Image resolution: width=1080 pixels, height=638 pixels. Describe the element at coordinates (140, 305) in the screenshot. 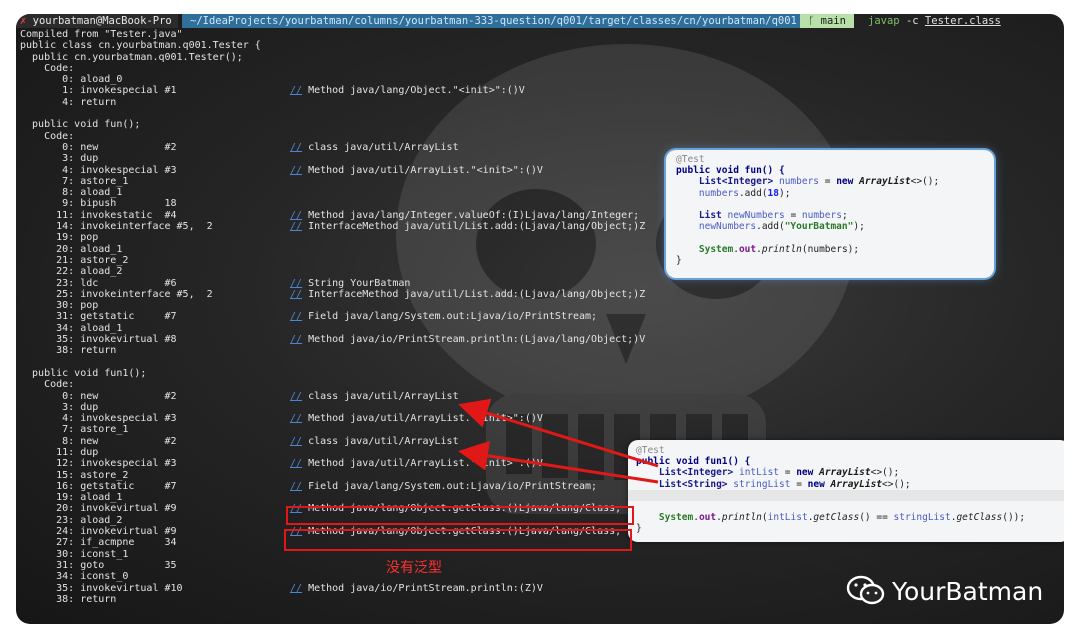

I see `terminal-line: 30: pop` at that location.